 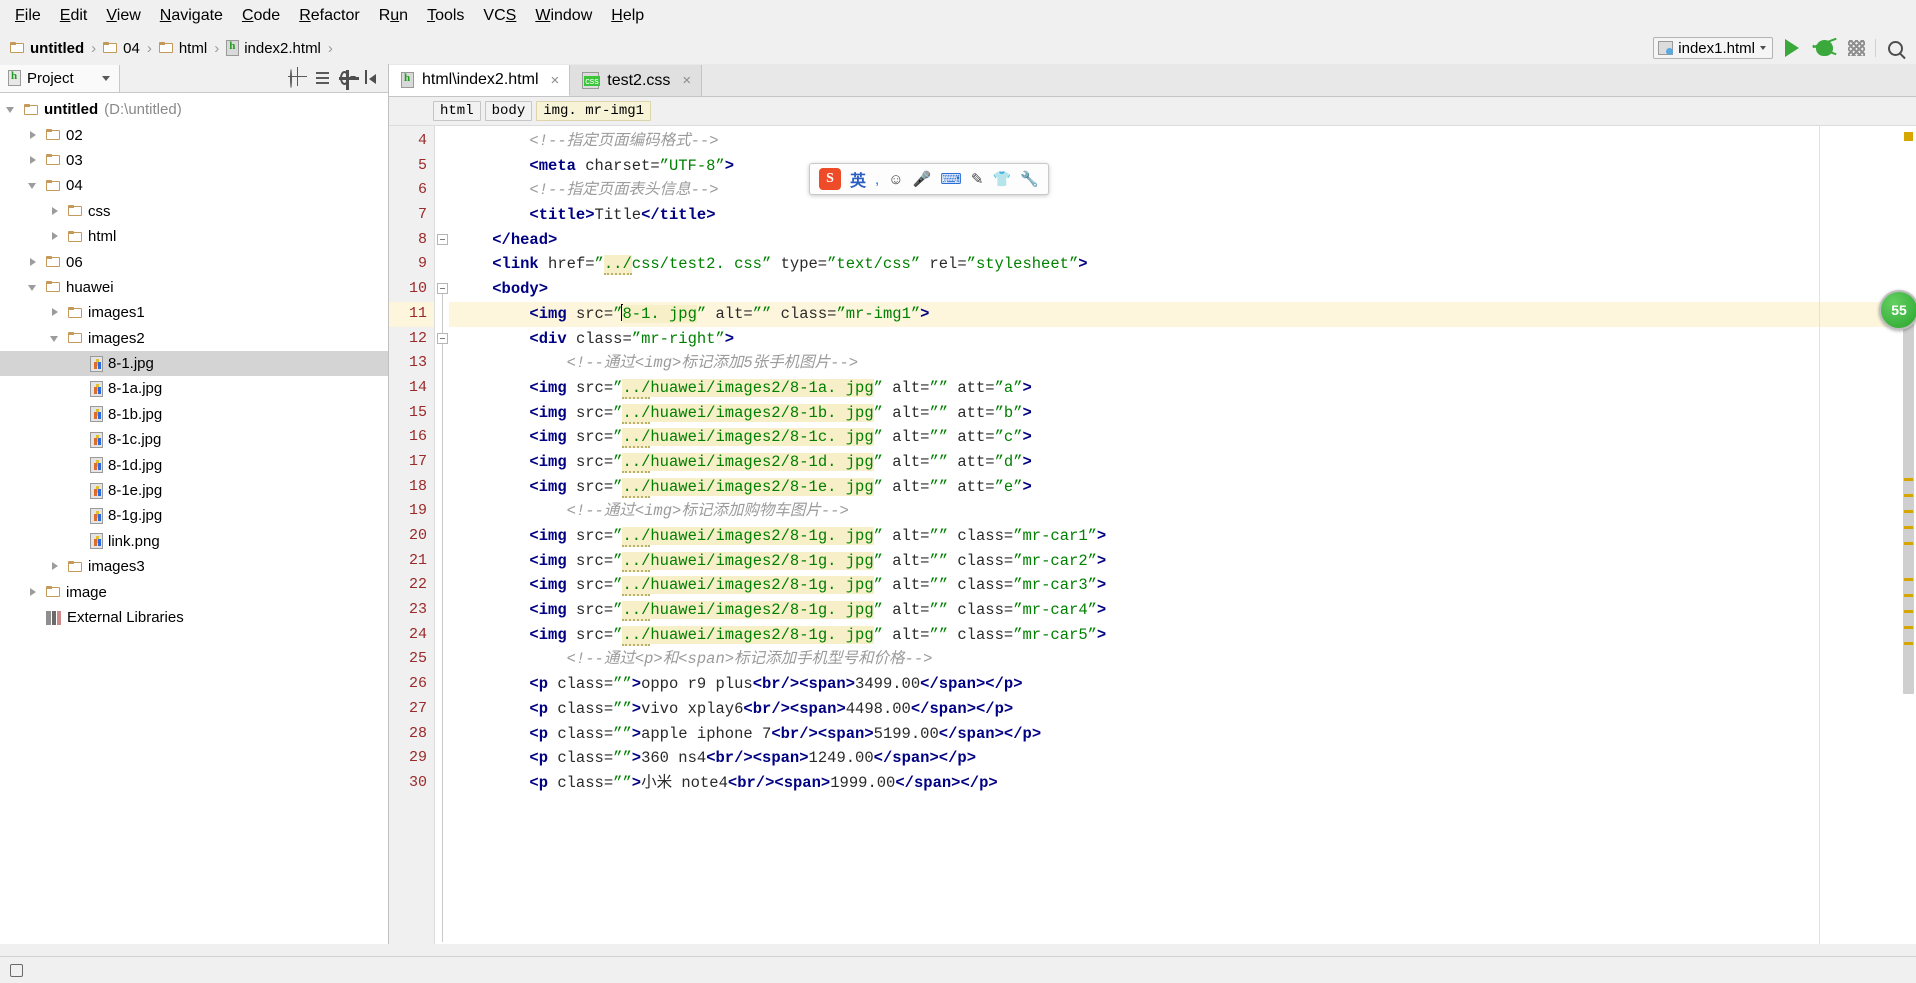 What do you see at coordinates (457, 111) in the screenshot?
I see `breadcrumb-chip-html: html` at bounding box center [457, 111].